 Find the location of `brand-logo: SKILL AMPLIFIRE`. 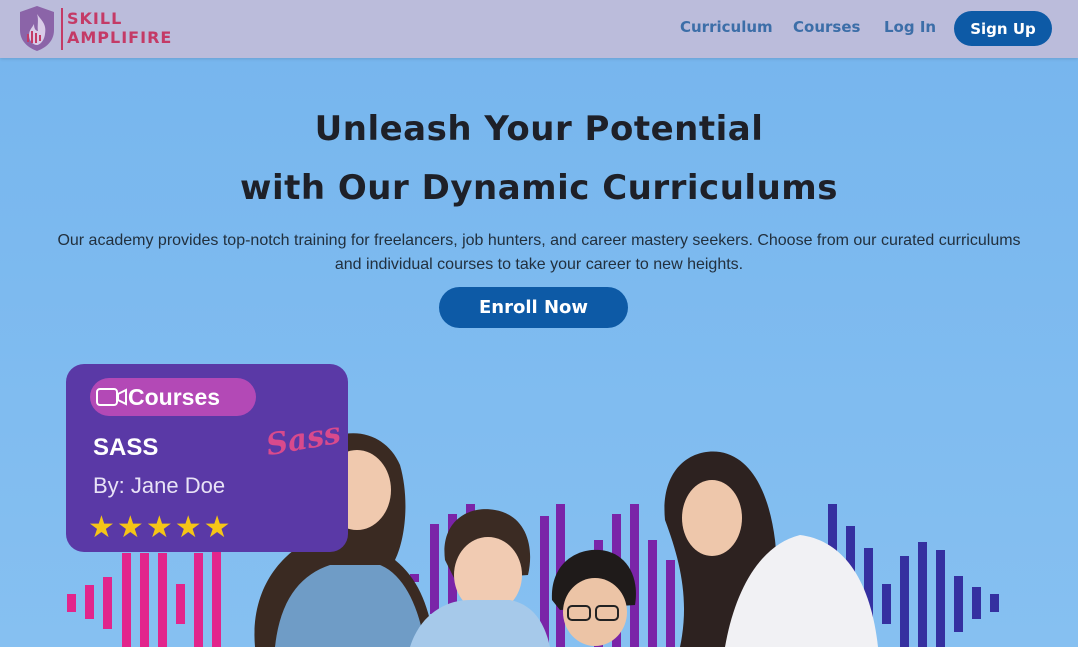

brand-logo: SKILL AMPLIFIRE is located at coordinates (97, 29).